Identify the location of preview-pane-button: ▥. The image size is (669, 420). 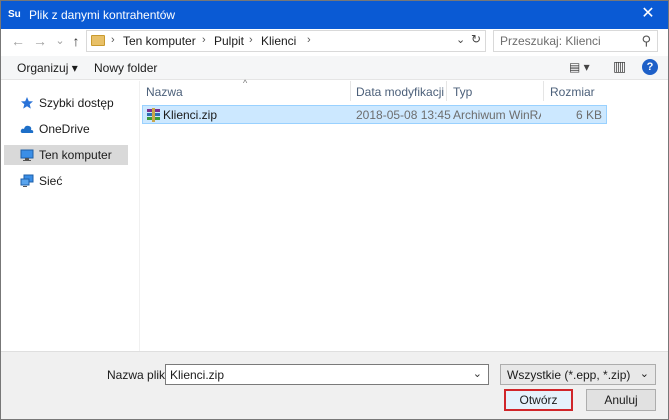
(619, 66).